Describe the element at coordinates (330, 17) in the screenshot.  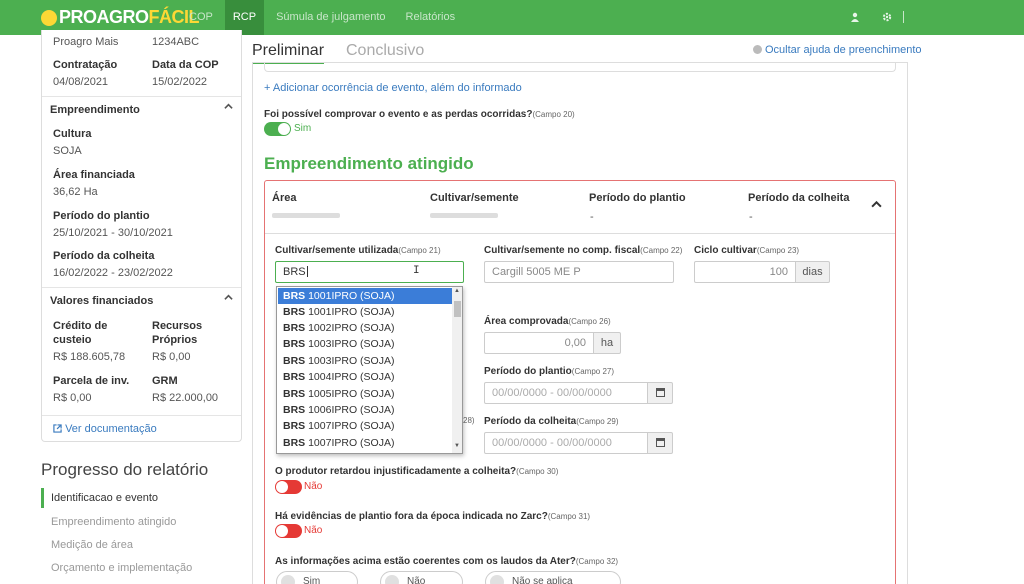
I see `nav-sumula: Súmula de julgamento` at that location.